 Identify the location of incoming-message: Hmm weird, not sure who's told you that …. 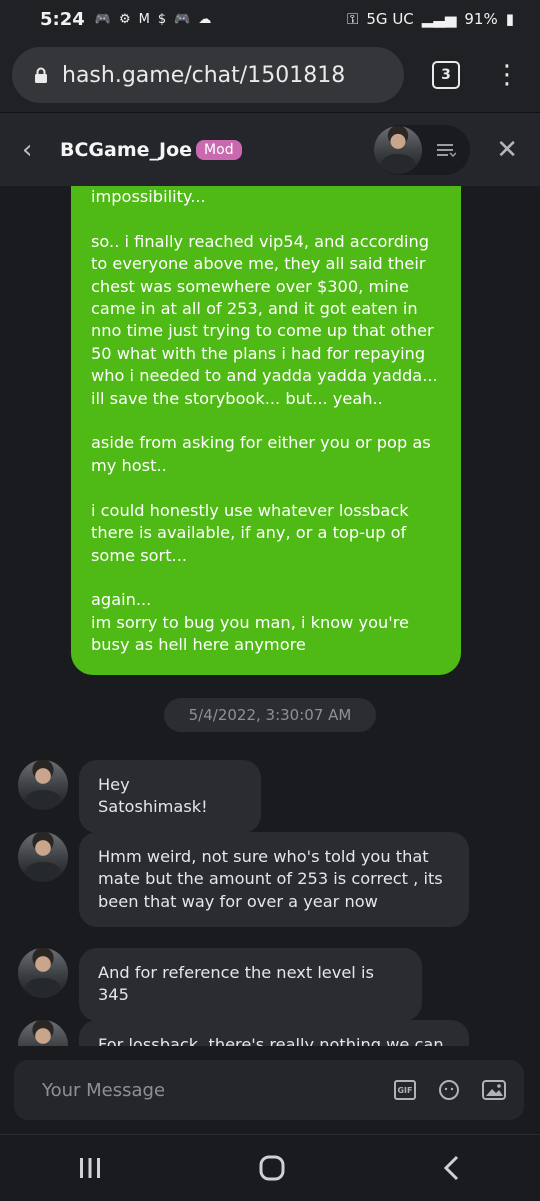
(274, 880).